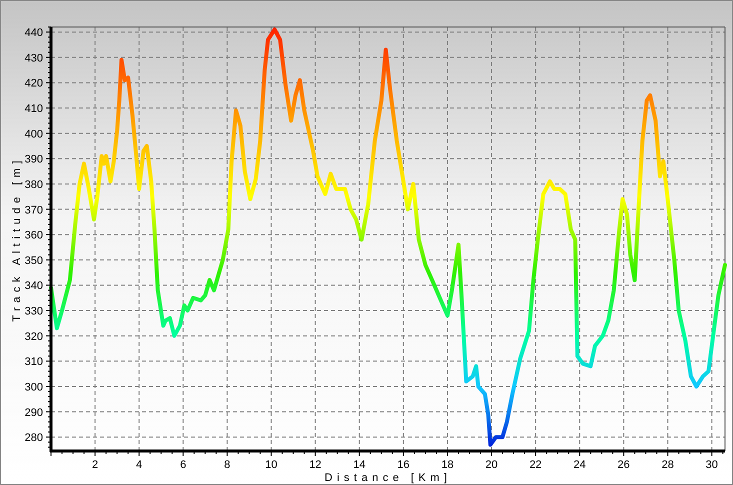 The image size is (733, 485). Describe the element at coordinates (33, 236) in the screenshot. I see `y-tick-label: 360` at that location.